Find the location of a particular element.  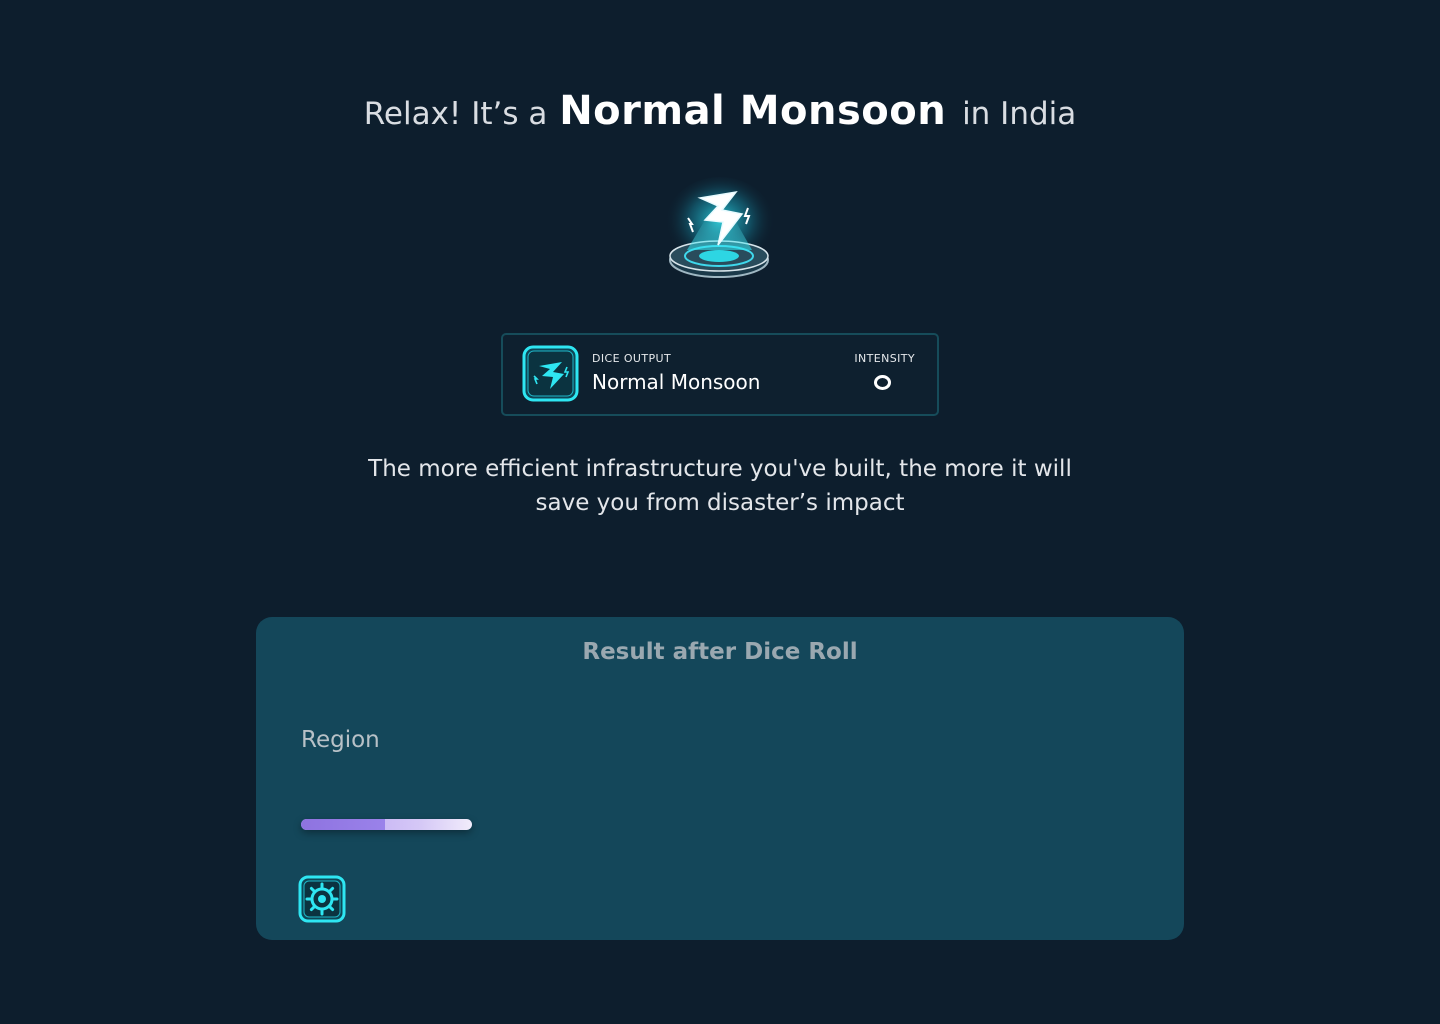

region-progress-fill is located at coordinates (343, 824).